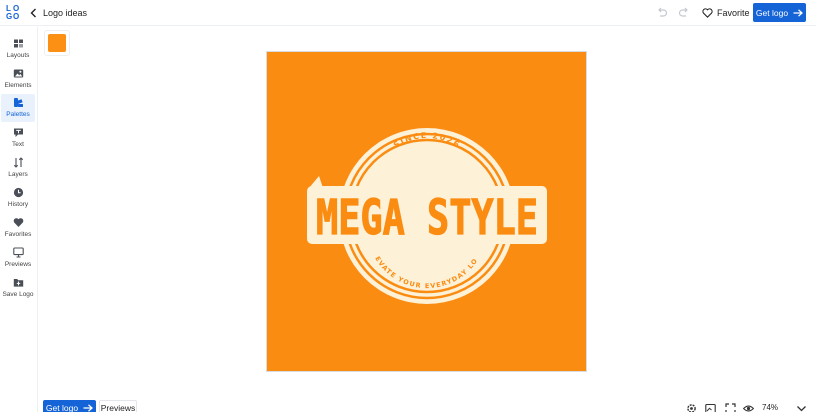 The width and height of the screenshot is (816, 412). I want to click on image-frame-icon, so click(710, 407).